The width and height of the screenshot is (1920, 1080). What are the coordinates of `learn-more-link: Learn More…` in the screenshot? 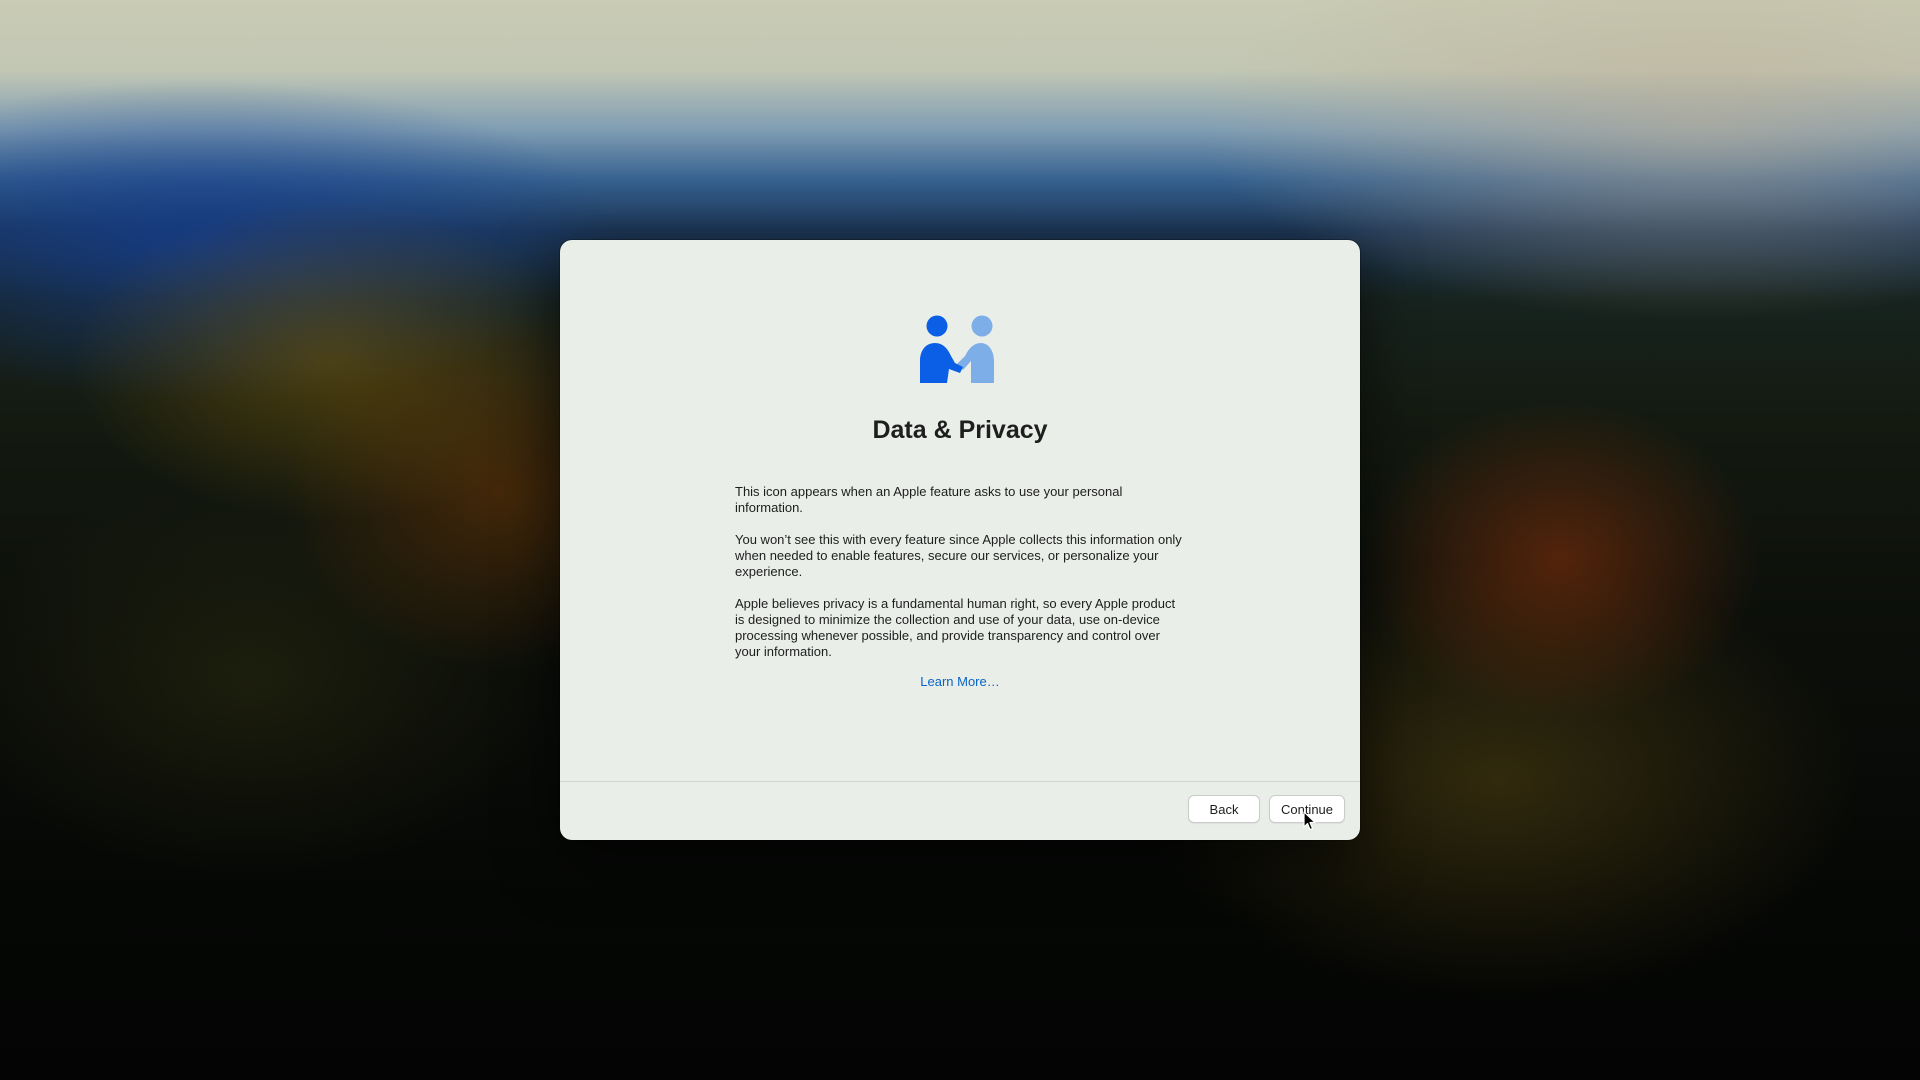 It's located at (960, 681).